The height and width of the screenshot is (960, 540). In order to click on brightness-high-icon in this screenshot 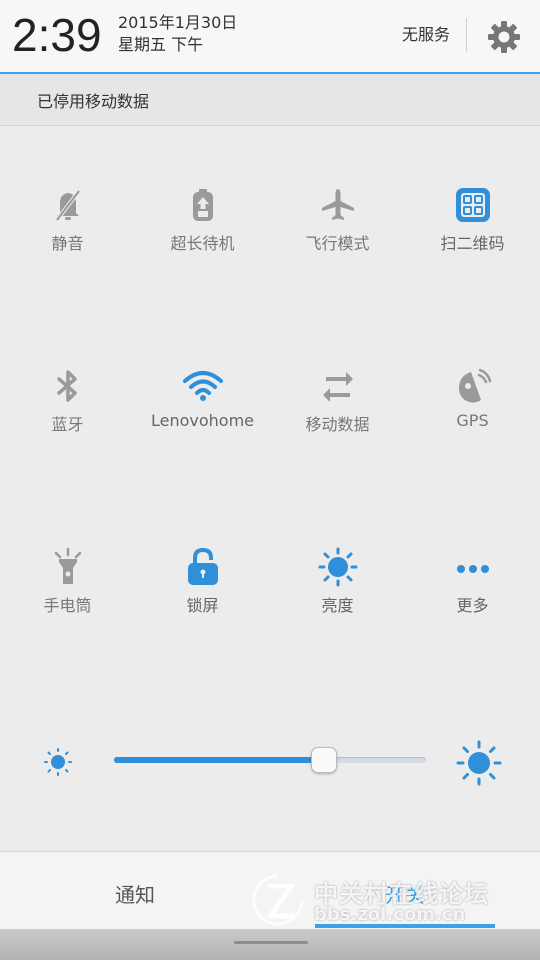, I will do `click(479, 763)`.